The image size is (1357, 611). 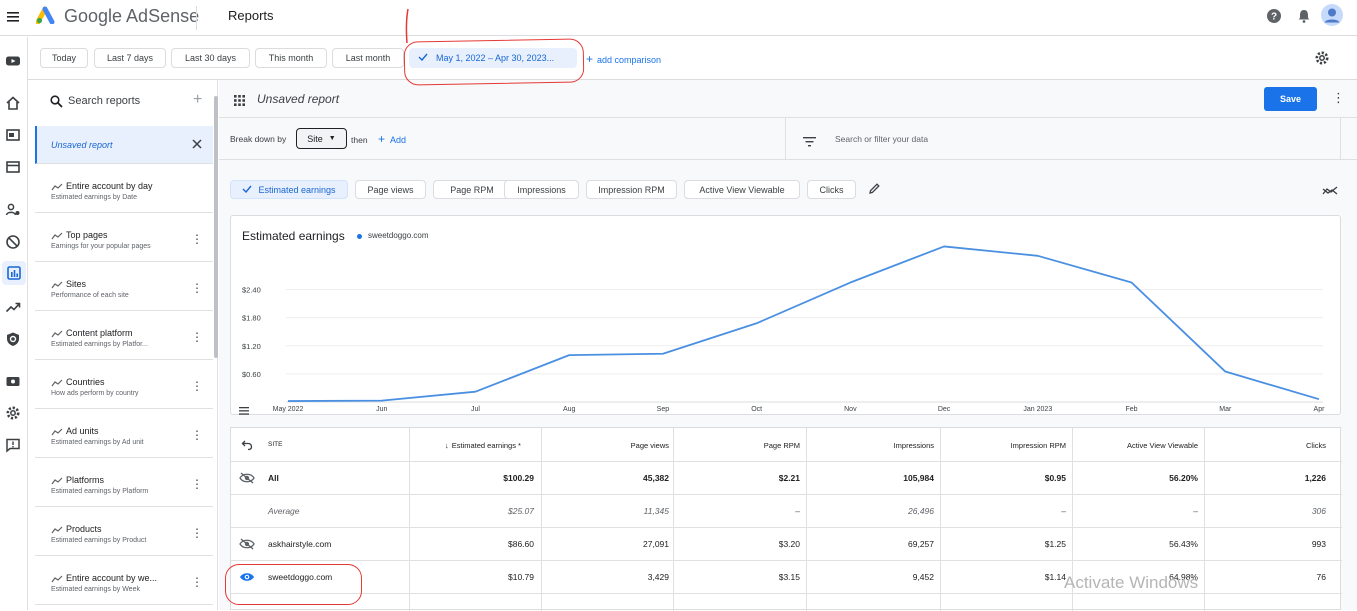 I want to click on metric-chip-impressions: Impressions, so click(x=541, y=189).